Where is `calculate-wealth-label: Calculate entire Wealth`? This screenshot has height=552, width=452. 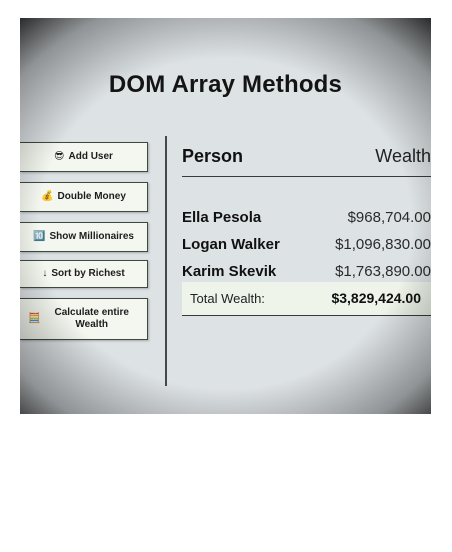
calculate-wealth-label: Calculate entire Wealth is located at coordinates (91, 318).